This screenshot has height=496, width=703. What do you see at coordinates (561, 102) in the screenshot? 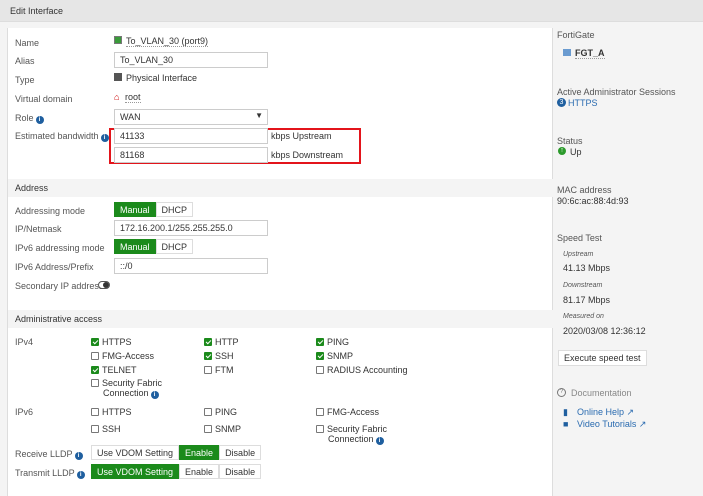
I see `sessions-count-badge: 3` at bounding box center [561, 102].